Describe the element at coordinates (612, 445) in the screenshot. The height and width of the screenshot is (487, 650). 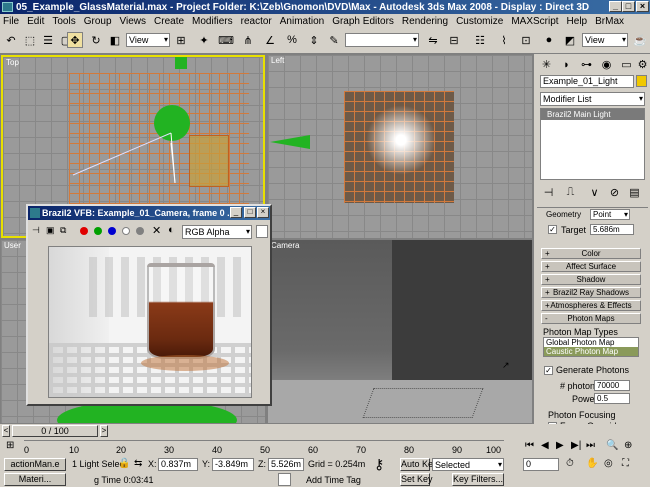
I see `zoom-icon: 🔍` at that location.